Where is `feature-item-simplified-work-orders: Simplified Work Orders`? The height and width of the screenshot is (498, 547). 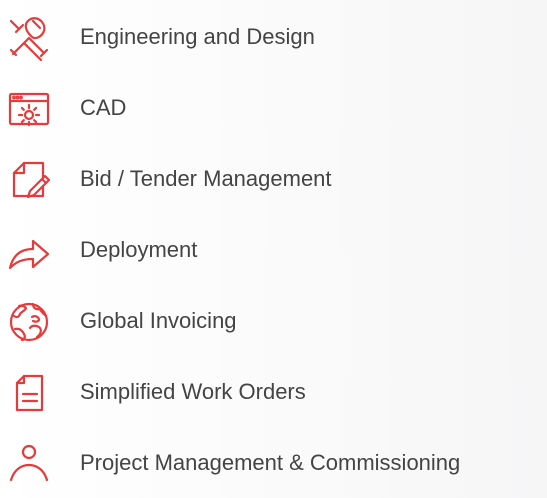
feature-item-simplified-work-orders: Simplified Work Orders is located at coordinates (273, 391).